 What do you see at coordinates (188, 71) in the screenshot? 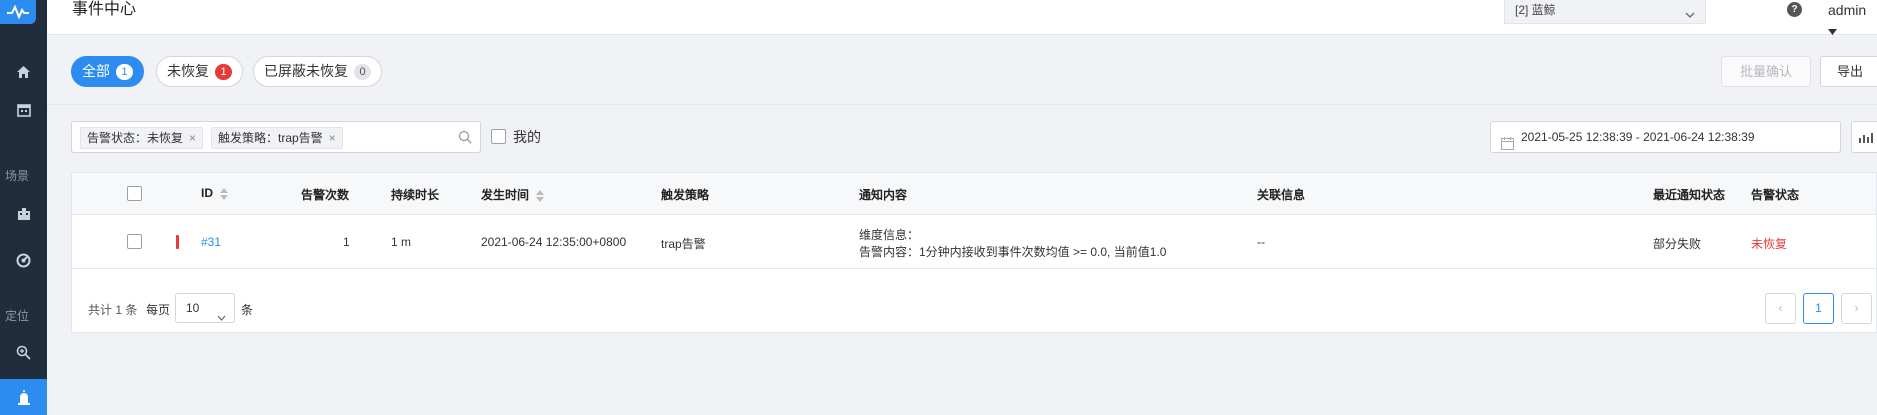
I see `tab-label: 未恢复` at bounding box center [188, 71].